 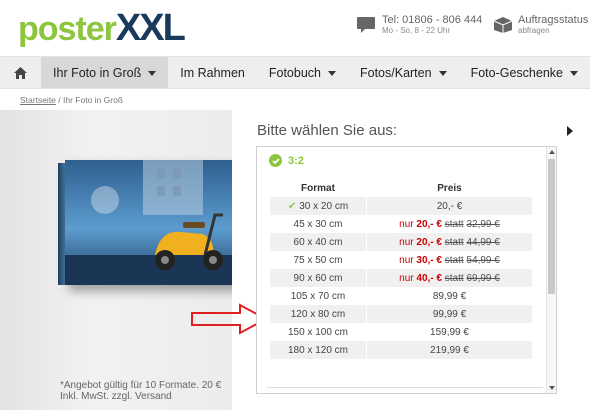 What do you see at coordinates (552, 152) in the screenshot?
I see `scroll-up-icon` at bounding box center [552, 152].